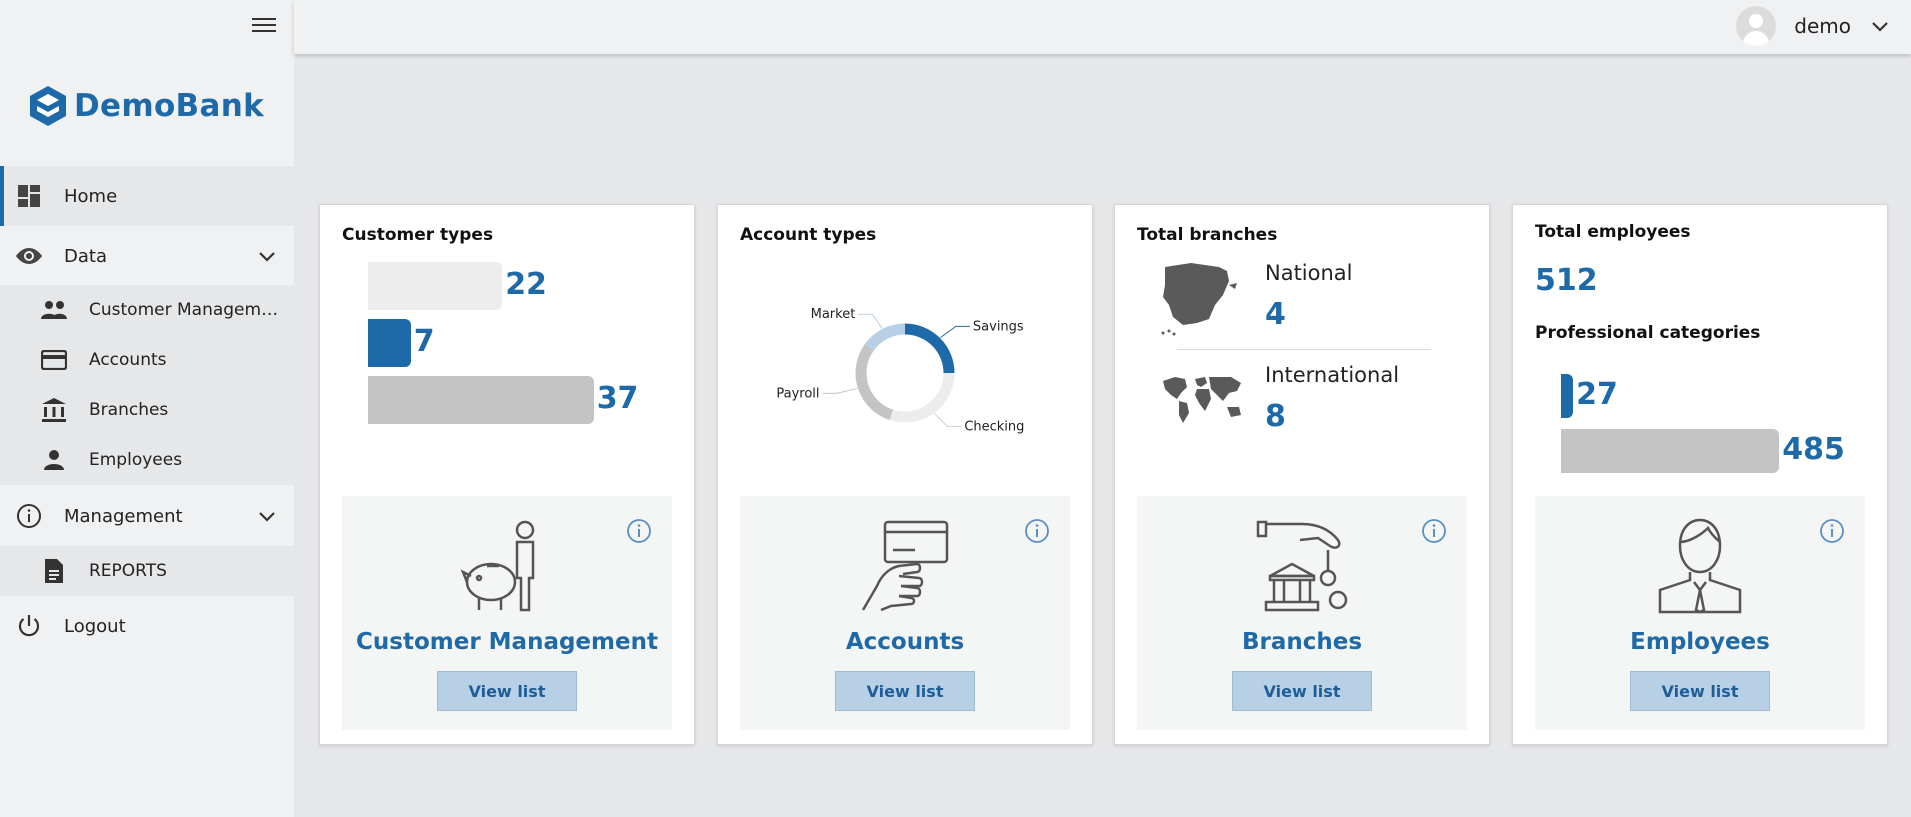 The image size is (1911, 817). Describe the element at coordinates (1332, 375) in the screenshot. I see `international-label: International` at that location.